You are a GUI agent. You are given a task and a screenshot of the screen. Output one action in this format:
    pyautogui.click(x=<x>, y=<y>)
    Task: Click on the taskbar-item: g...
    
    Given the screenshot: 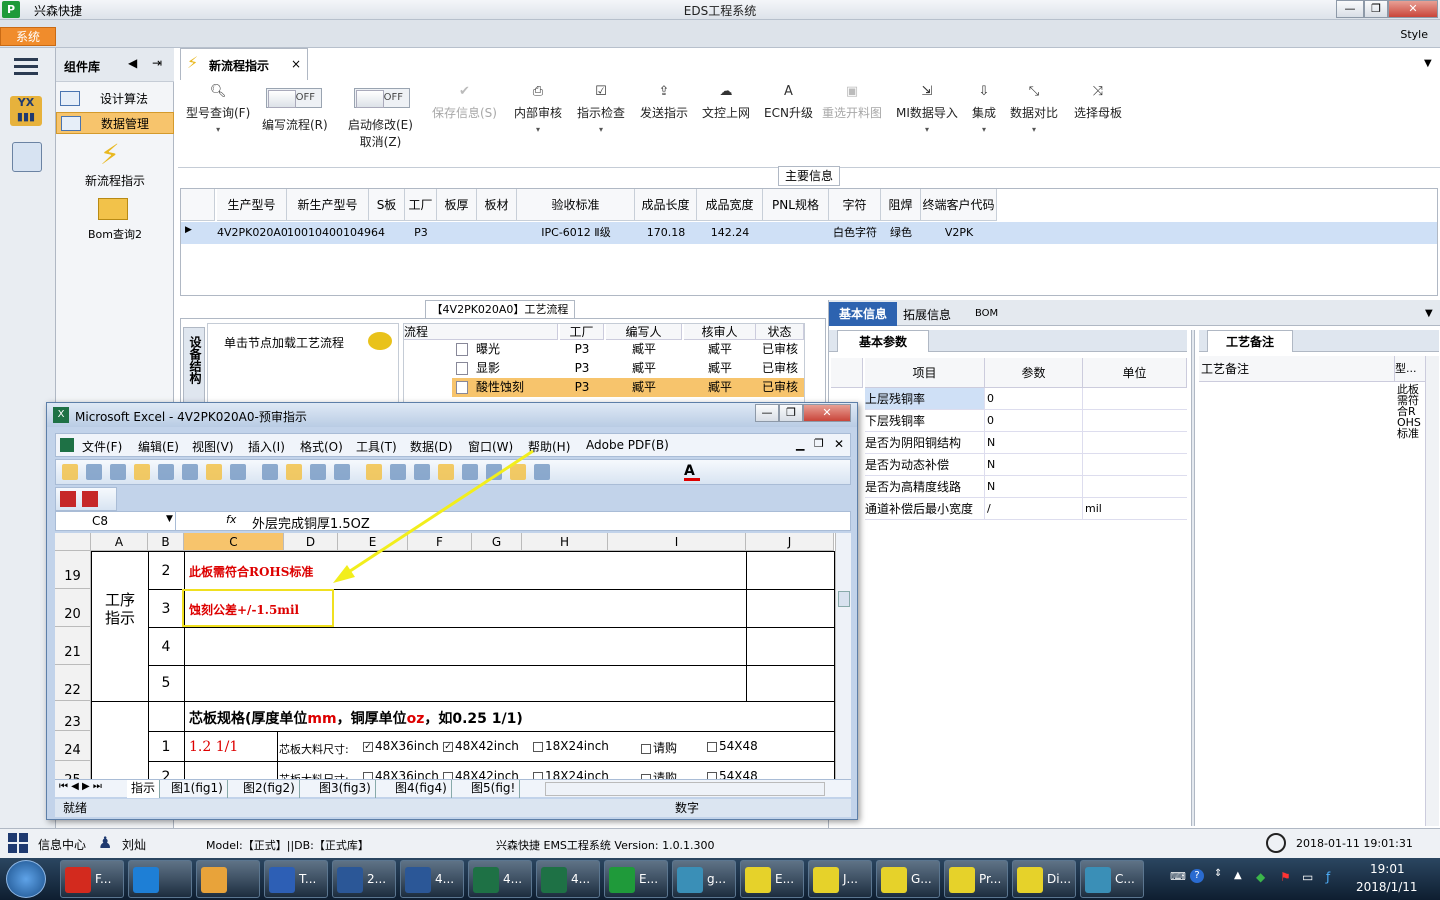 What is the action you would take?
    pyautogui.click(x=704, y=879)
    